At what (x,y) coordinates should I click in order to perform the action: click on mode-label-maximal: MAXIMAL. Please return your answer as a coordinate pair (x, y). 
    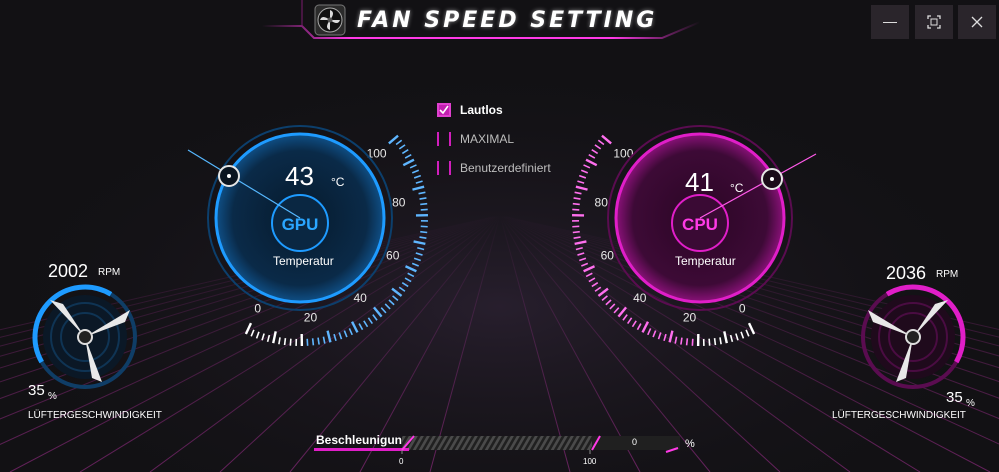
    Looking at the image, I should click on (487, 139).